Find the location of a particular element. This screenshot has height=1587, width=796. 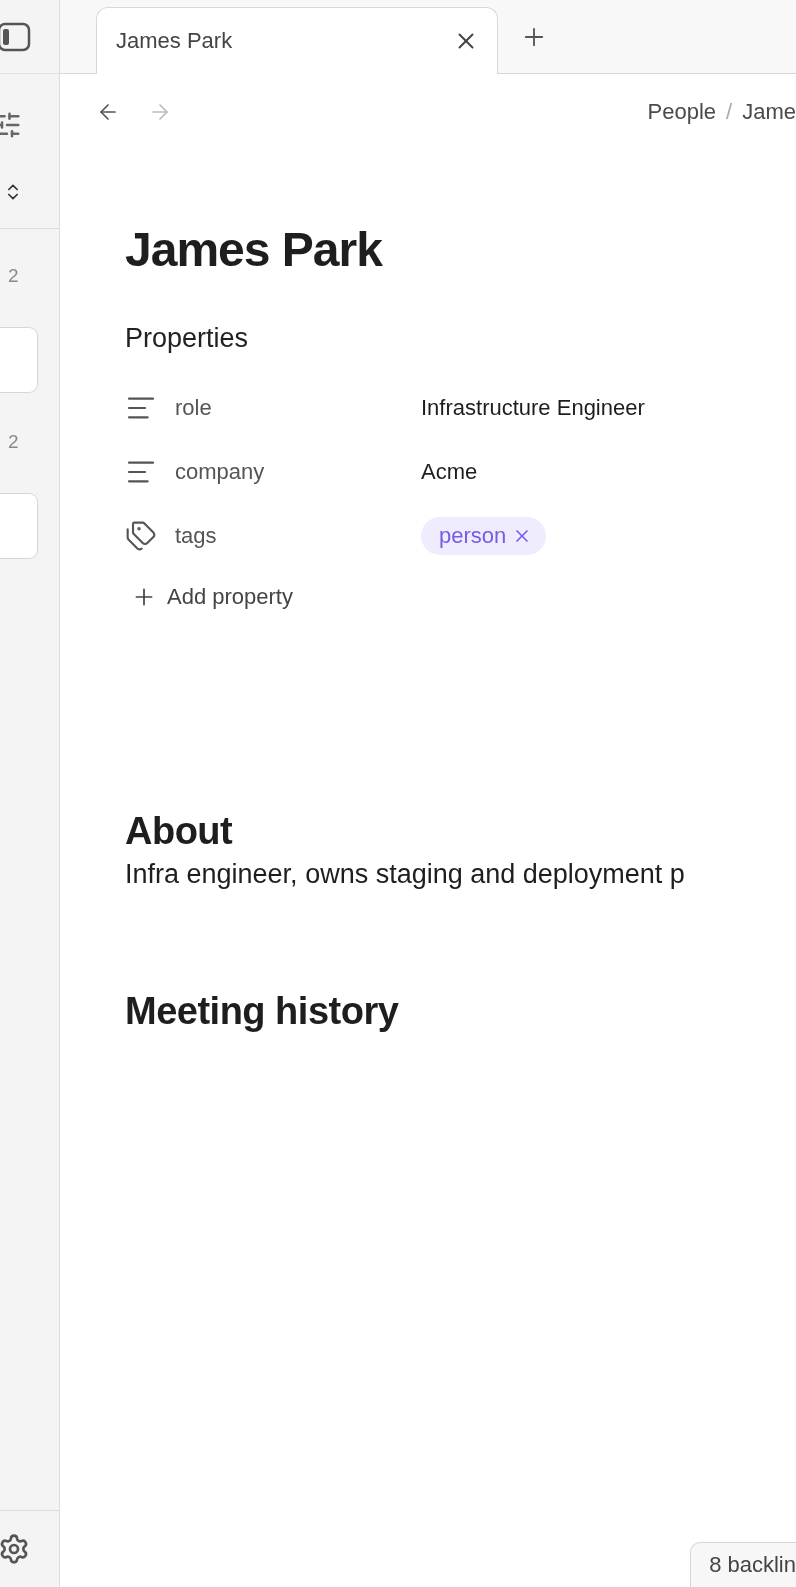

tag-chip: person is located at coordinates (484, 536).